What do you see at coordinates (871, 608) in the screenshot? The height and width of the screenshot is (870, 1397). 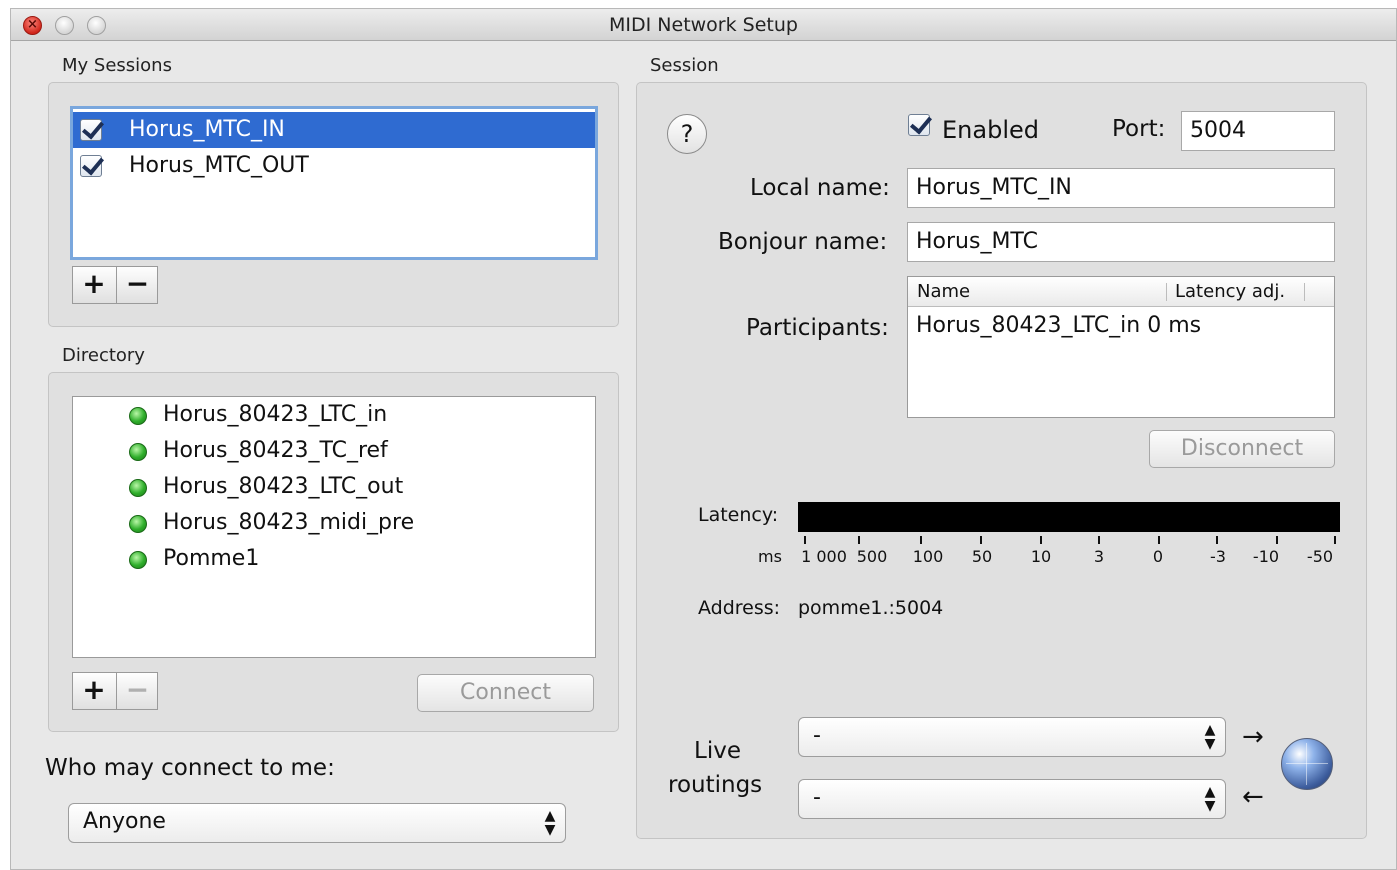 I see `address-value: pomme1.:5004` at bounding box center [871, 608].